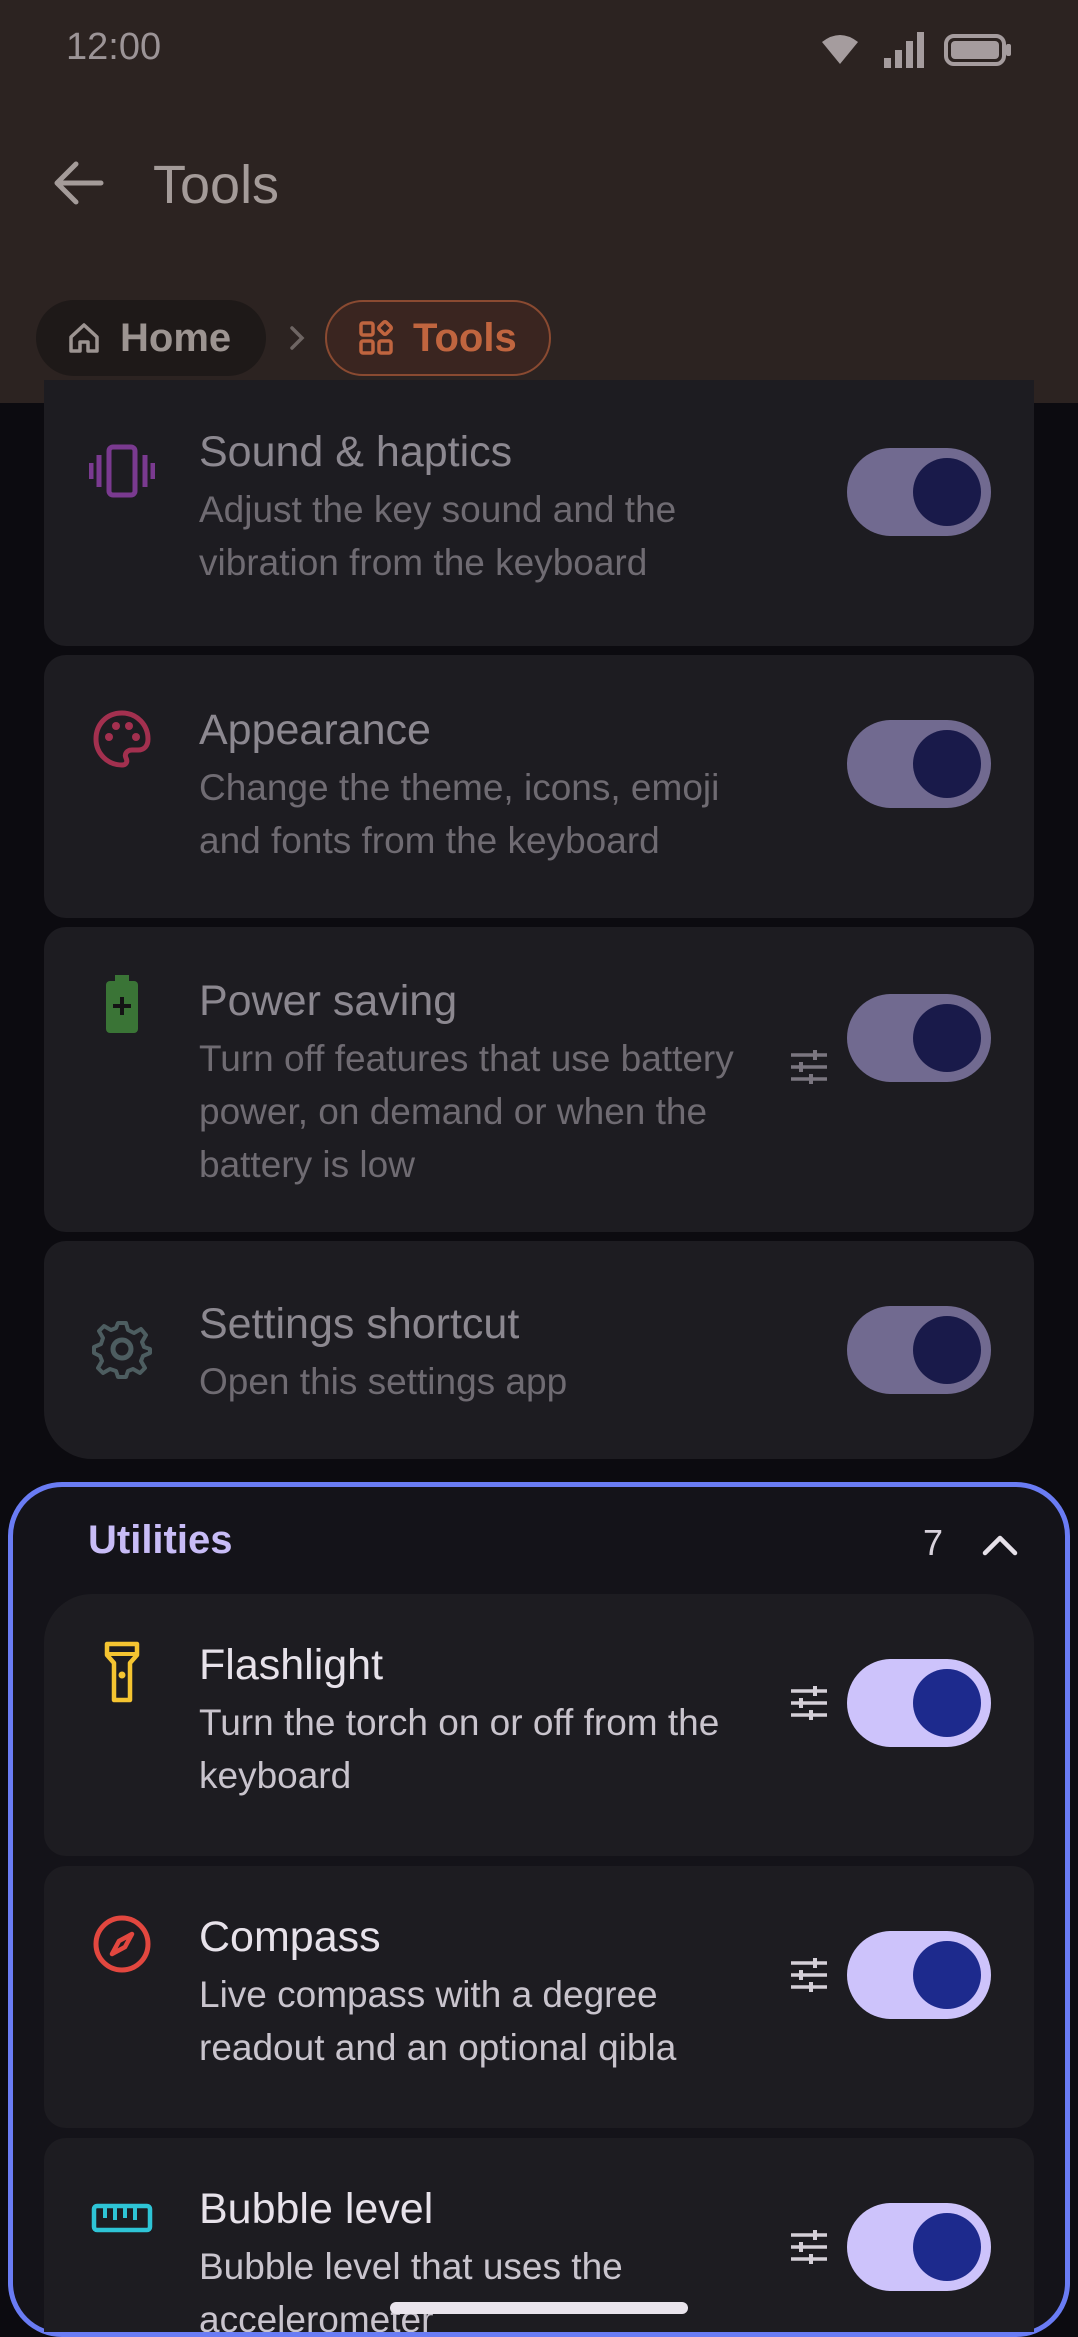 The image size is (1078, 2337). What do you see at coordinates (411, 2289) in the screenshot?
I see `tool-description: Bubble level that uses the accelerometer` at bounding box center [411, 2289].